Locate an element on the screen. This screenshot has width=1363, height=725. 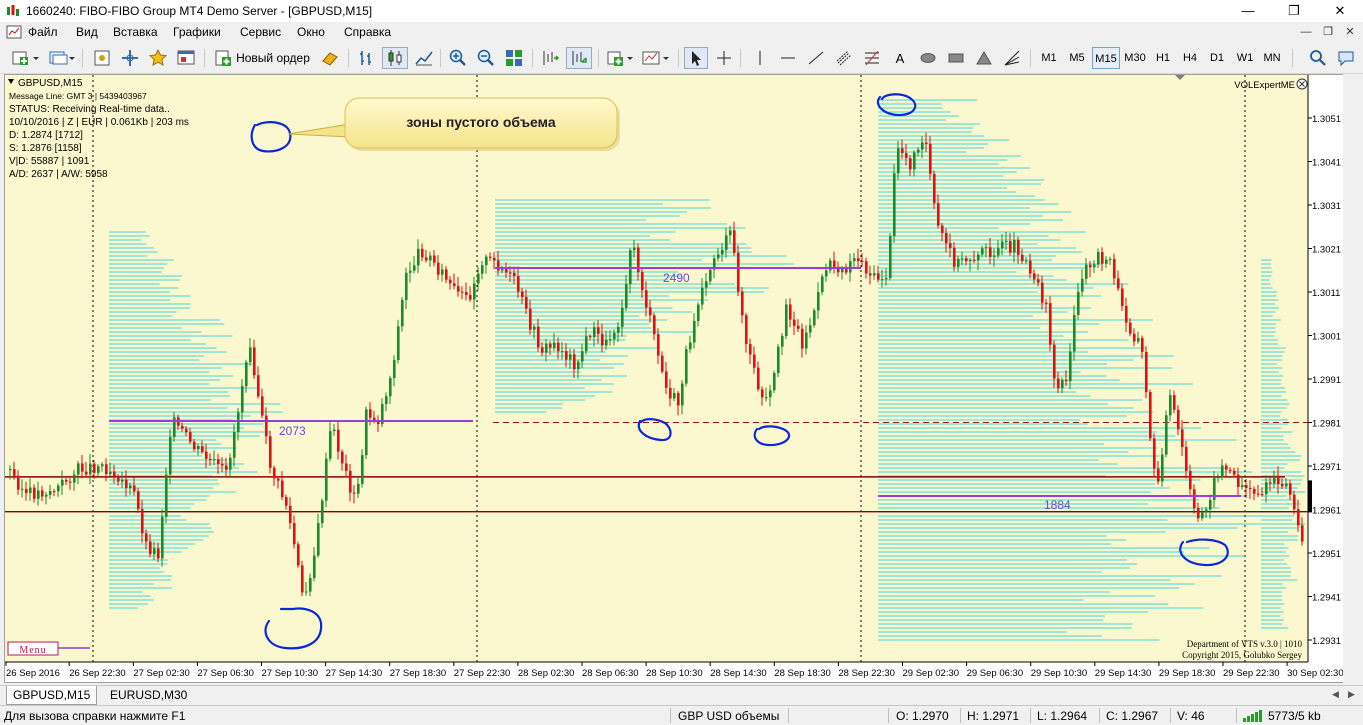
timeframe-m5-button: M5 is located at coordinates (1077, 58).